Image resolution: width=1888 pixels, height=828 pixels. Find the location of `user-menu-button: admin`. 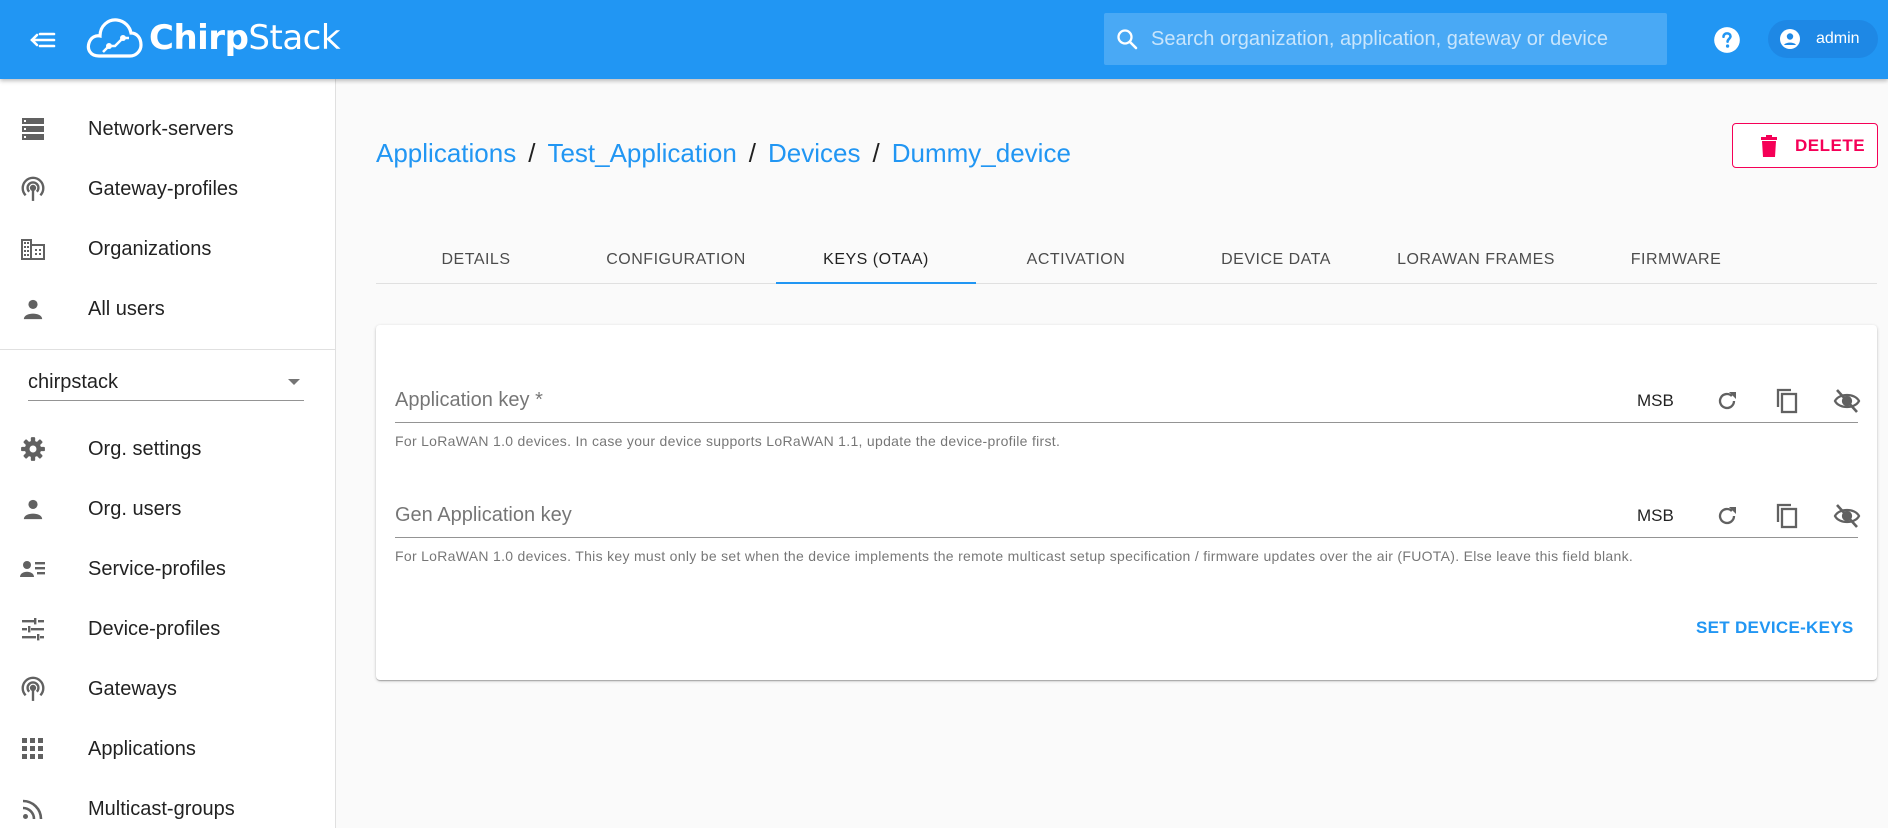

user-menu-button: admin is located at coordinates (1823, 39).